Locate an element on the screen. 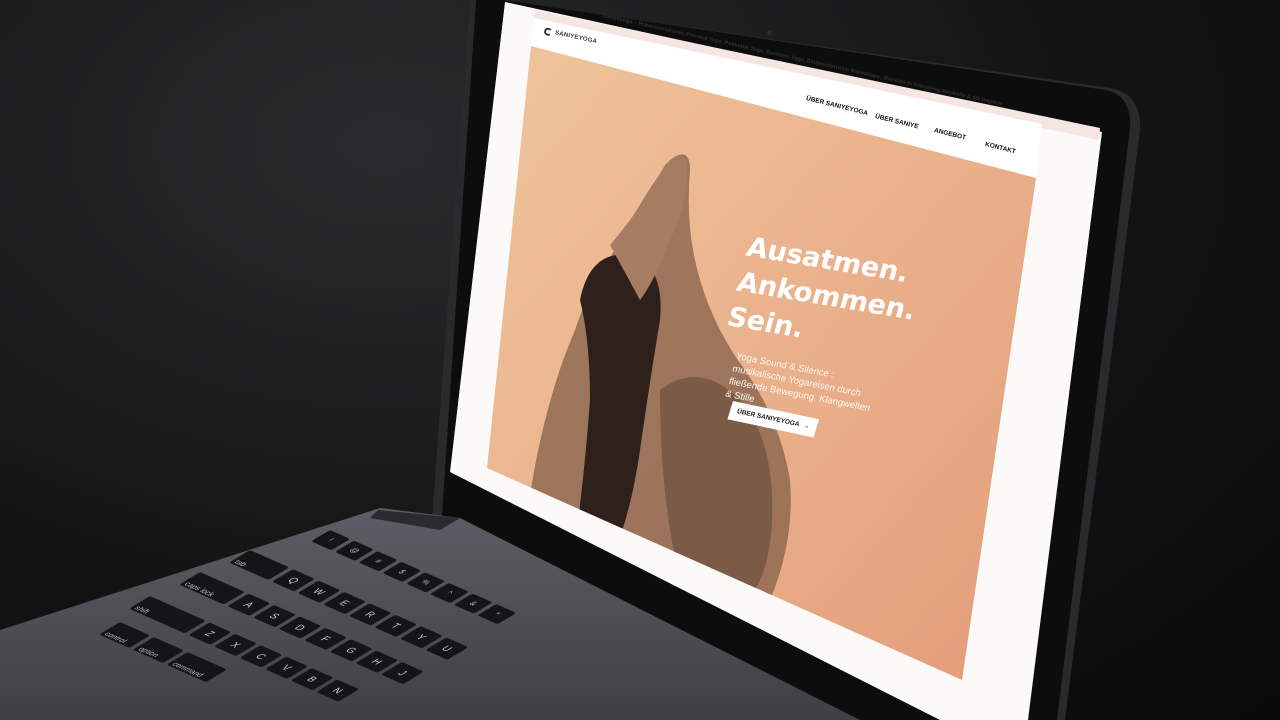  key-caps-lock: caps lock is located at coordinates (212, 588).